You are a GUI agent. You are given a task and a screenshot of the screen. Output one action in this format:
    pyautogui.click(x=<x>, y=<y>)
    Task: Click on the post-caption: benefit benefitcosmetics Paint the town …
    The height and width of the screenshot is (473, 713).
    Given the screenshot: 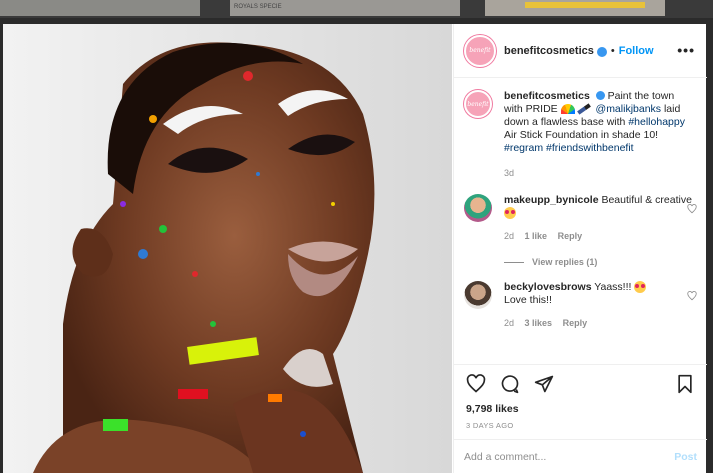 What is the action you would take?
    pyautogui.click(x=580, y=135)
    